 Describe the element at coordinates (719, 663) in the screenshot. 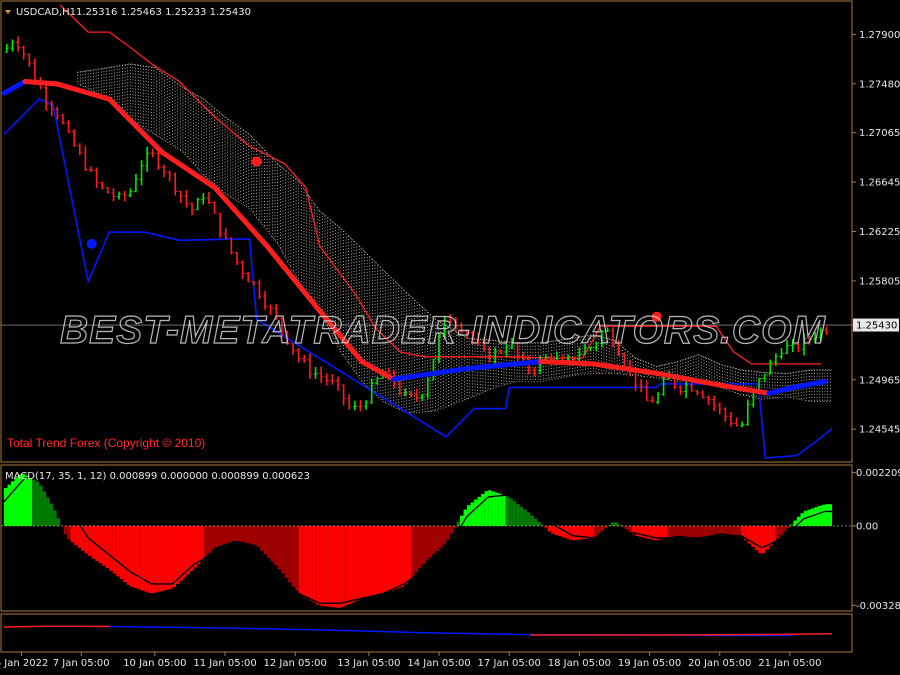

I see `time-tick-label: 20 Jan 05:00` at that location.